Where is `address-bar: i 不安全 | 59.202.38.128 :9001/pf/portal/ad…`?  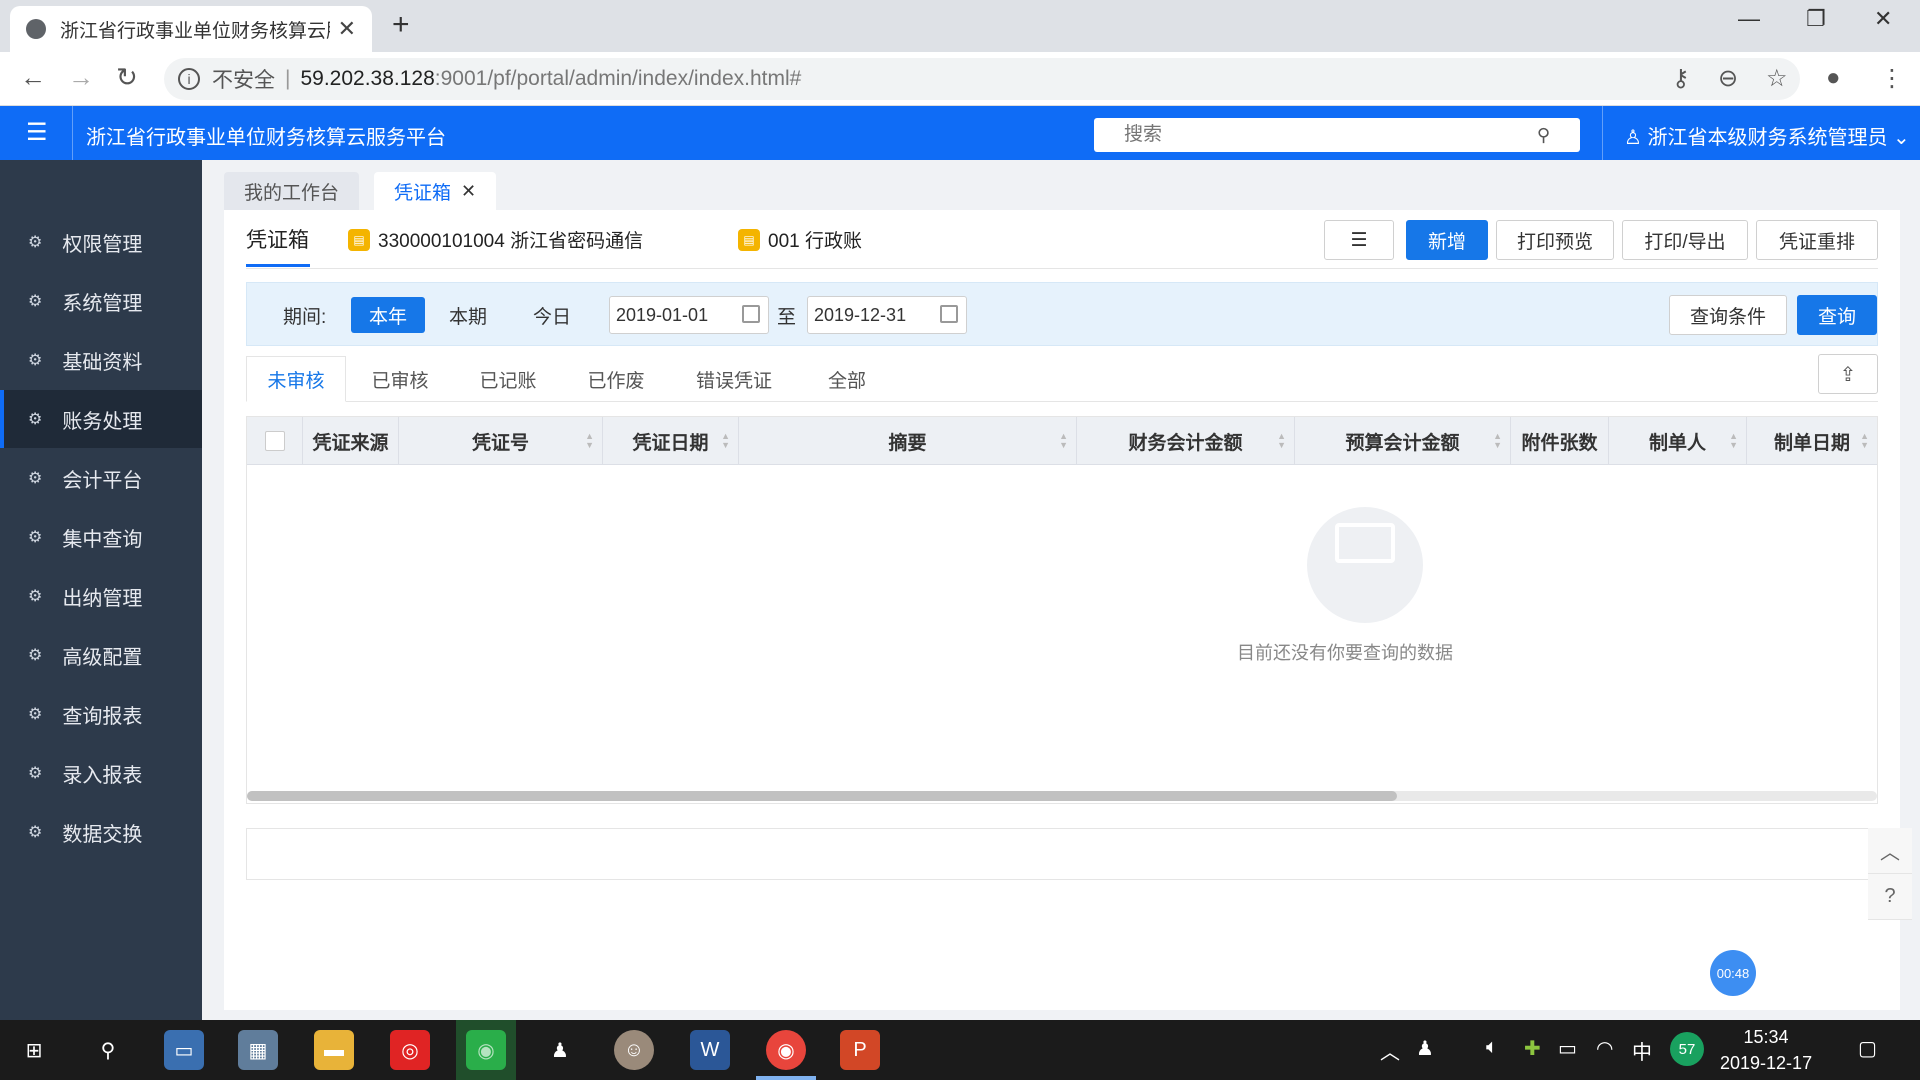 address-bar: i 不安全 | 59.202.38.128 :9001/pf/portal/ad… is located at coordinates (982, 79).